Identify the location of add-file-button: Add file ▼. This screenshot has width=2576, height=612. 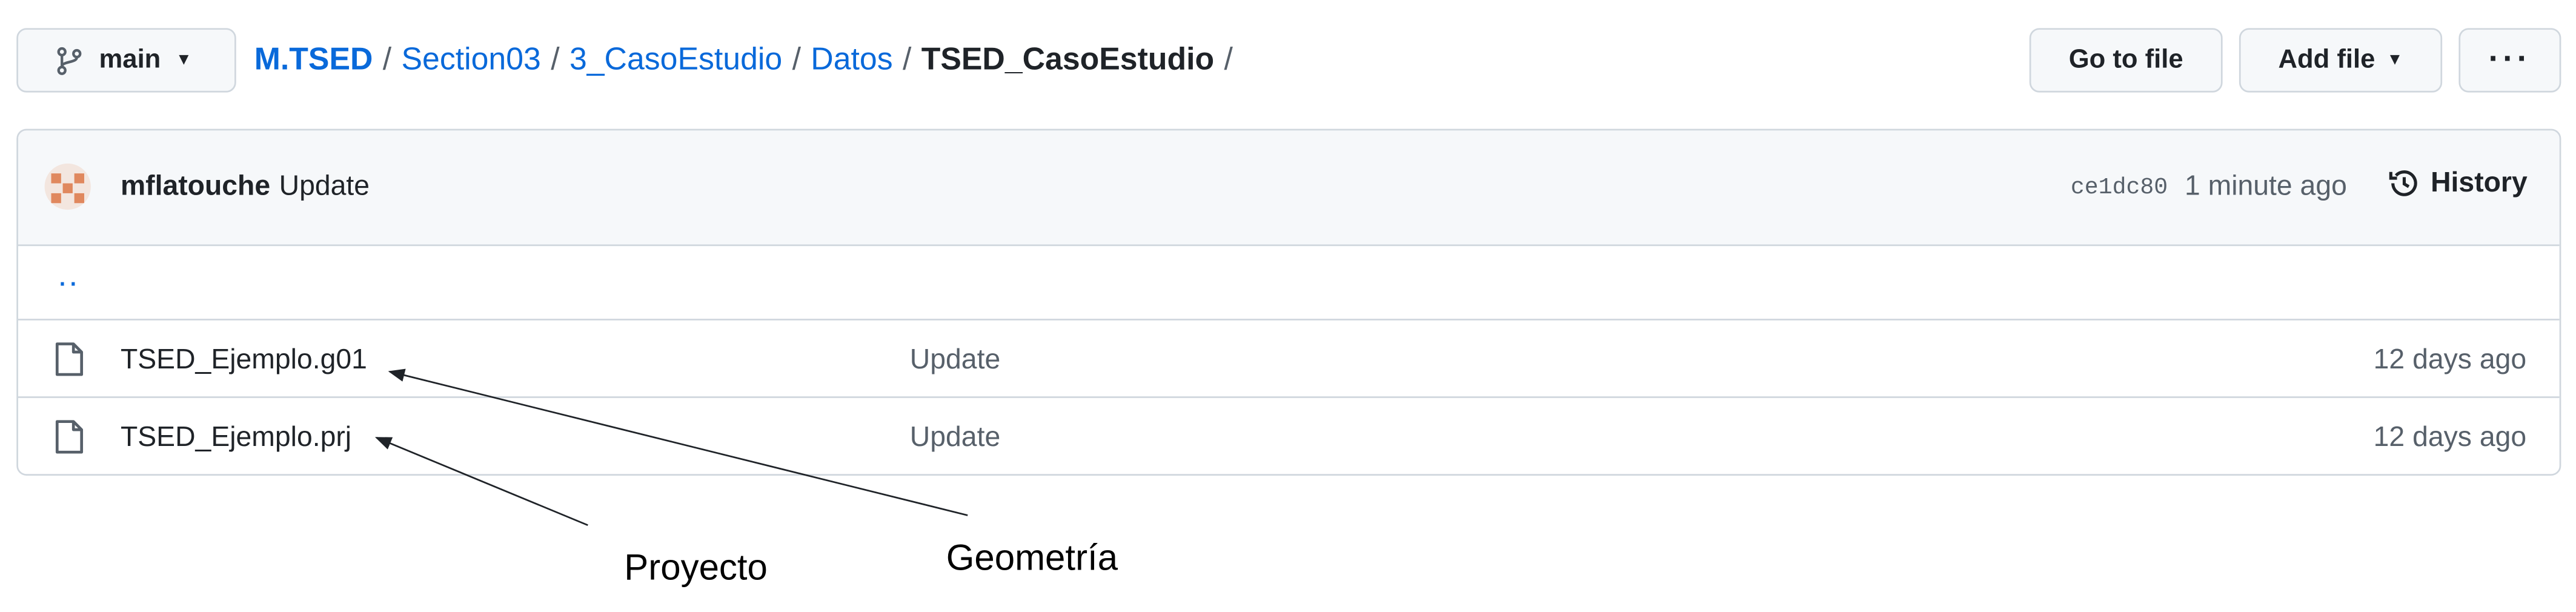
(2341, 60).